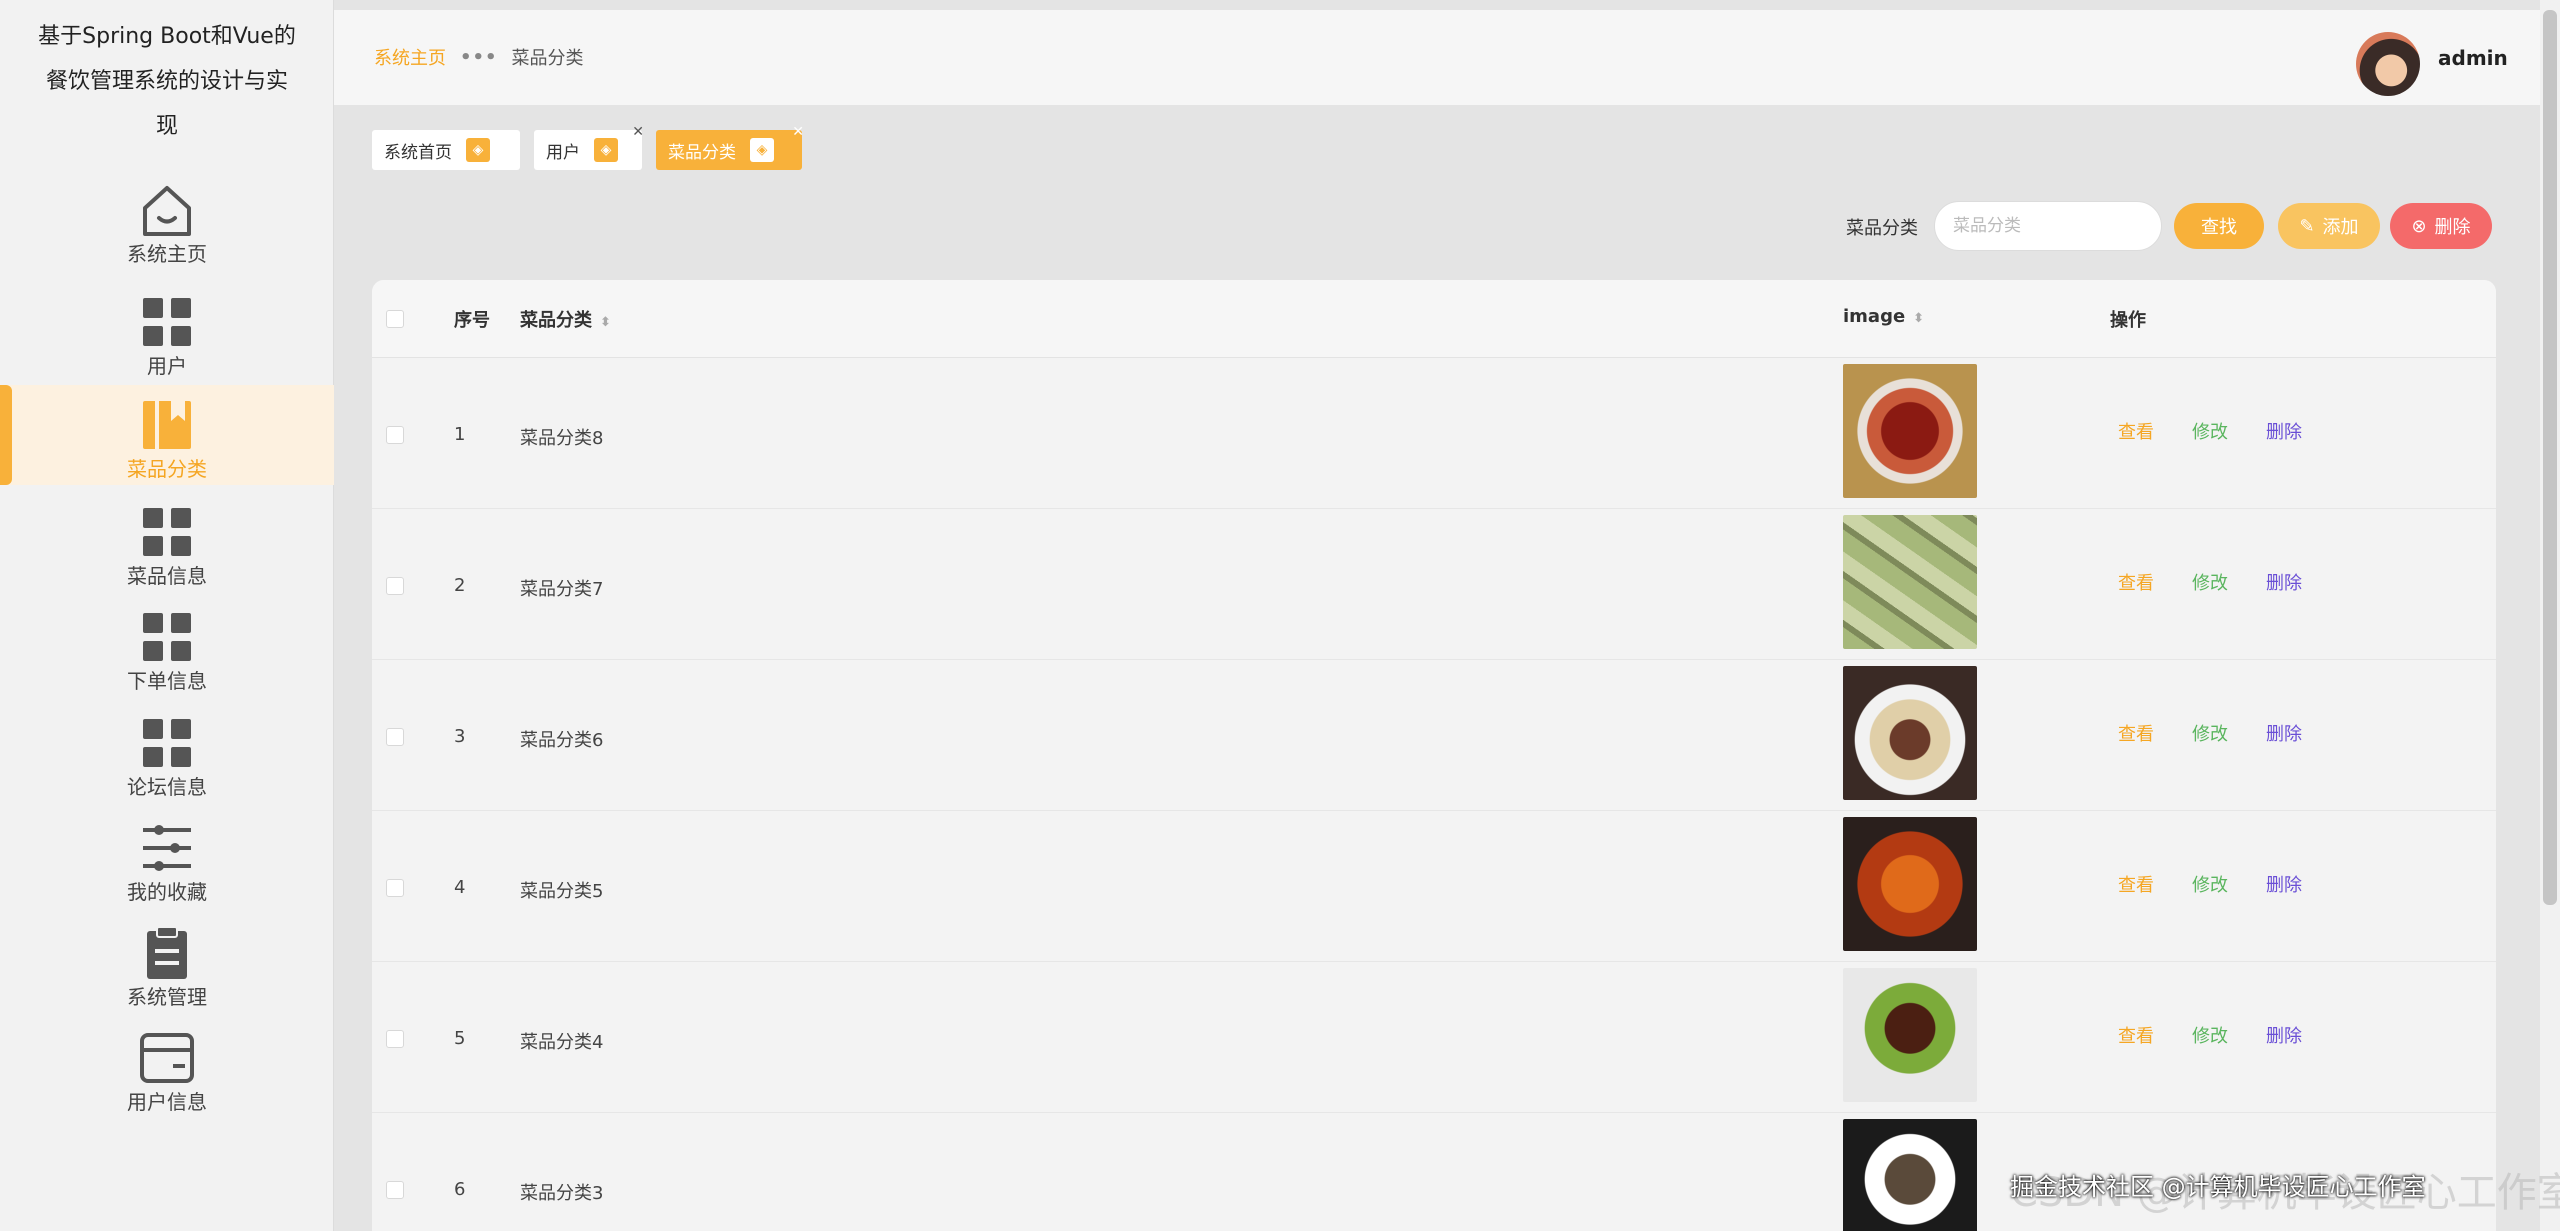  Describe the element at coordinates (2550, 457) in the screenshot. I see `scrollbar-thumb` at that location.